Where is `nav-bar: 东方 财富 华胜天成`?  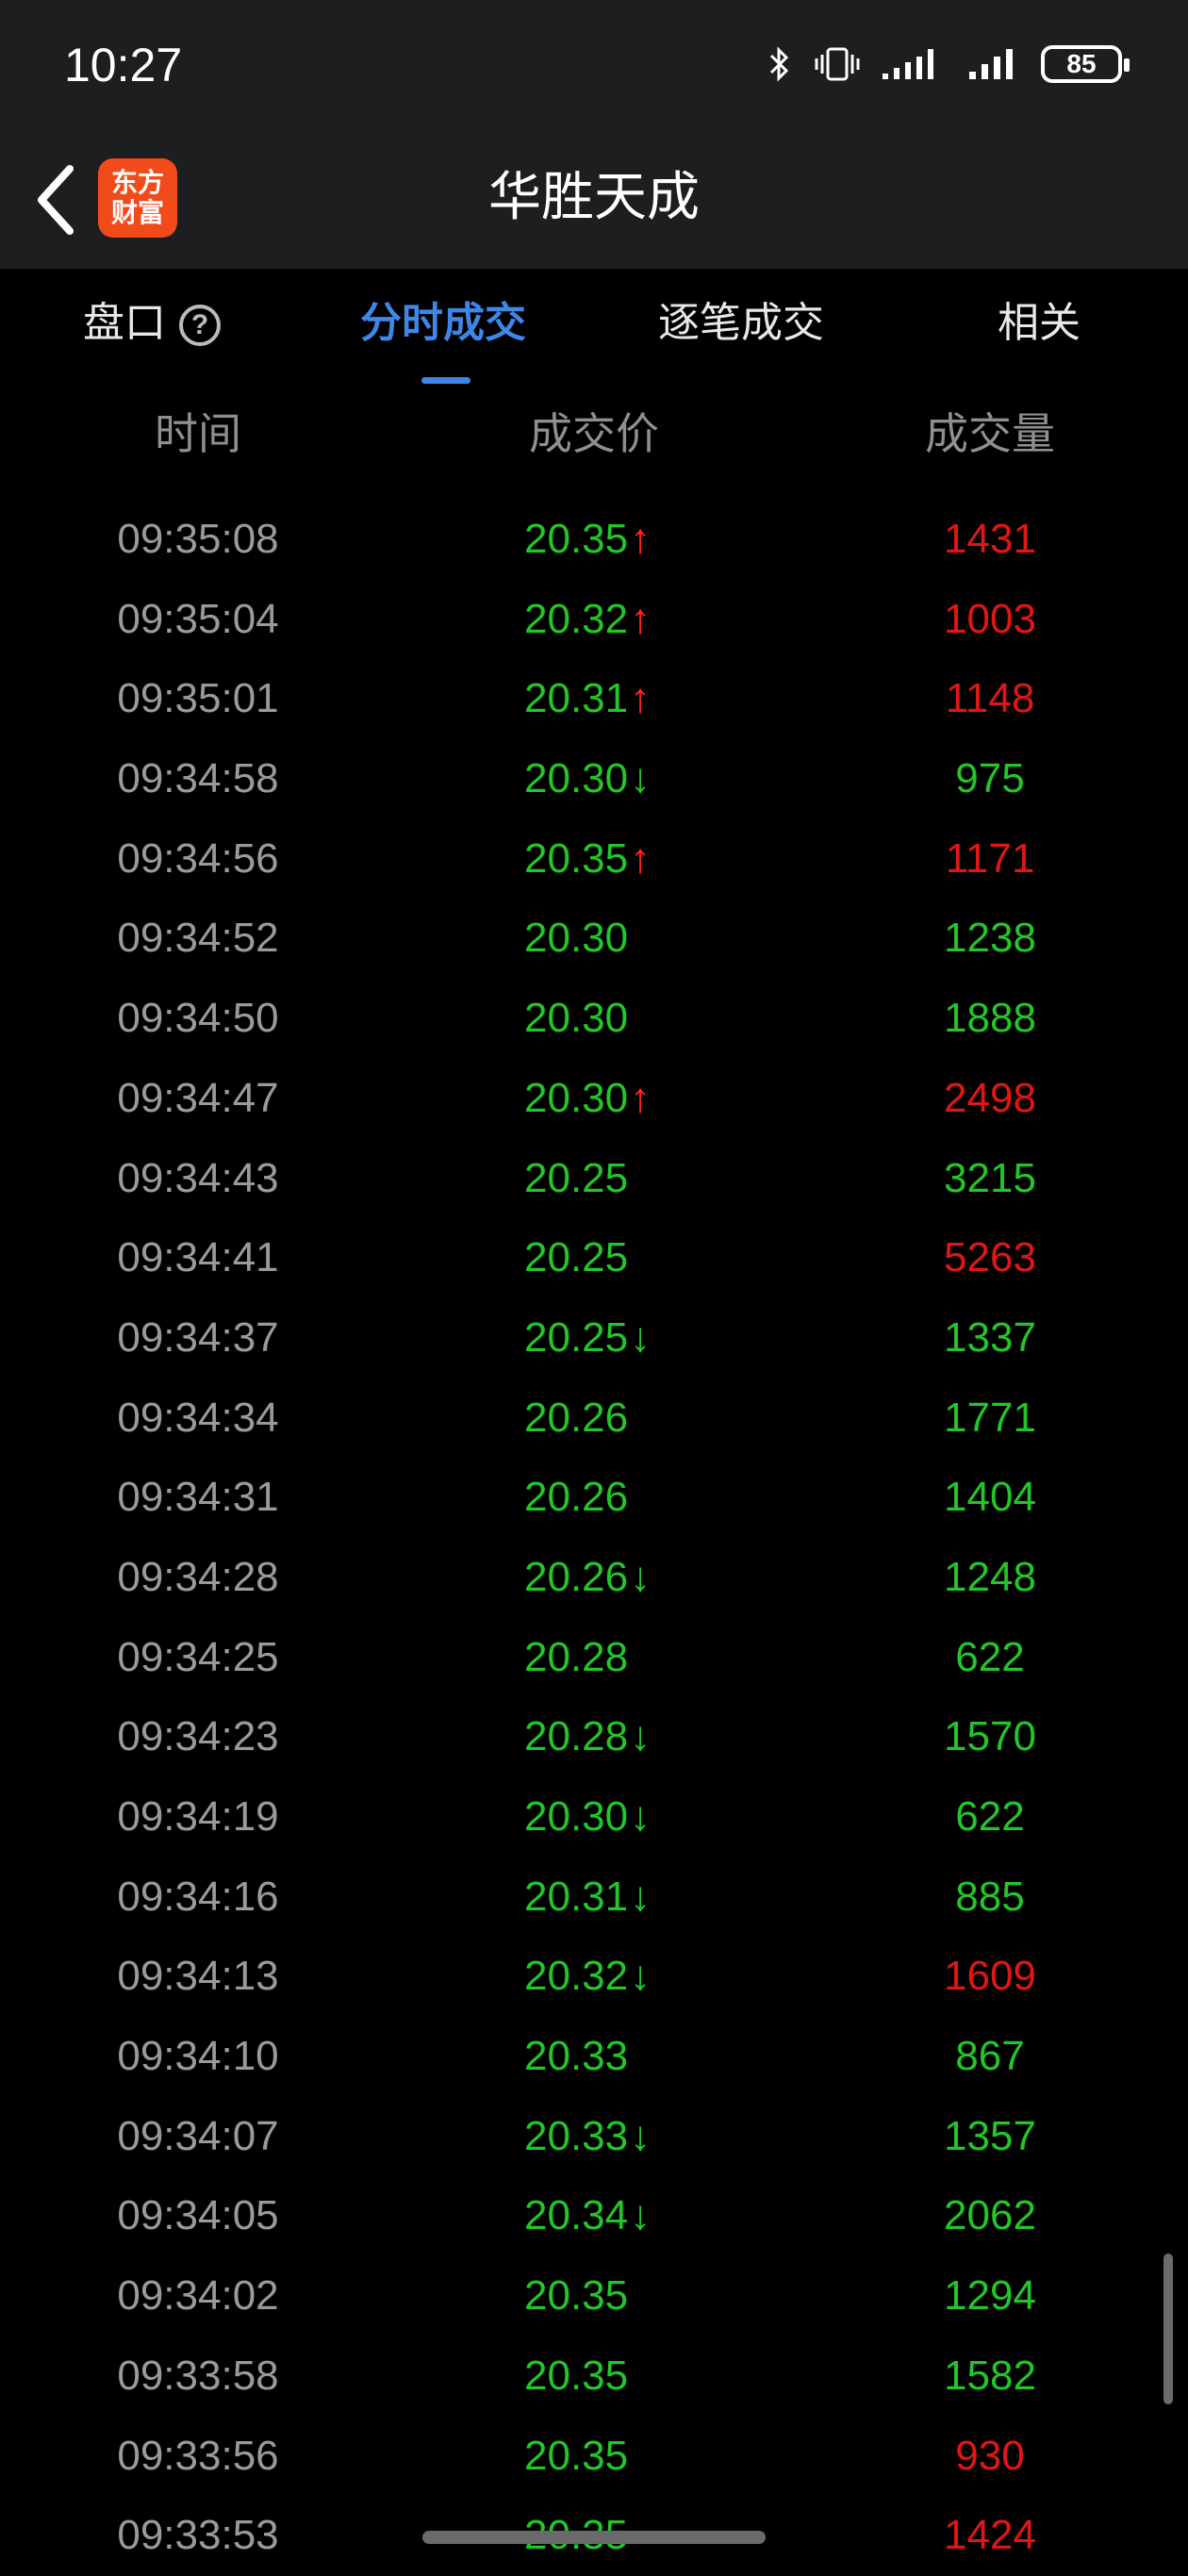 nav-bar: 东方 财富 华胜天成 is located at coordinates (594, 203).